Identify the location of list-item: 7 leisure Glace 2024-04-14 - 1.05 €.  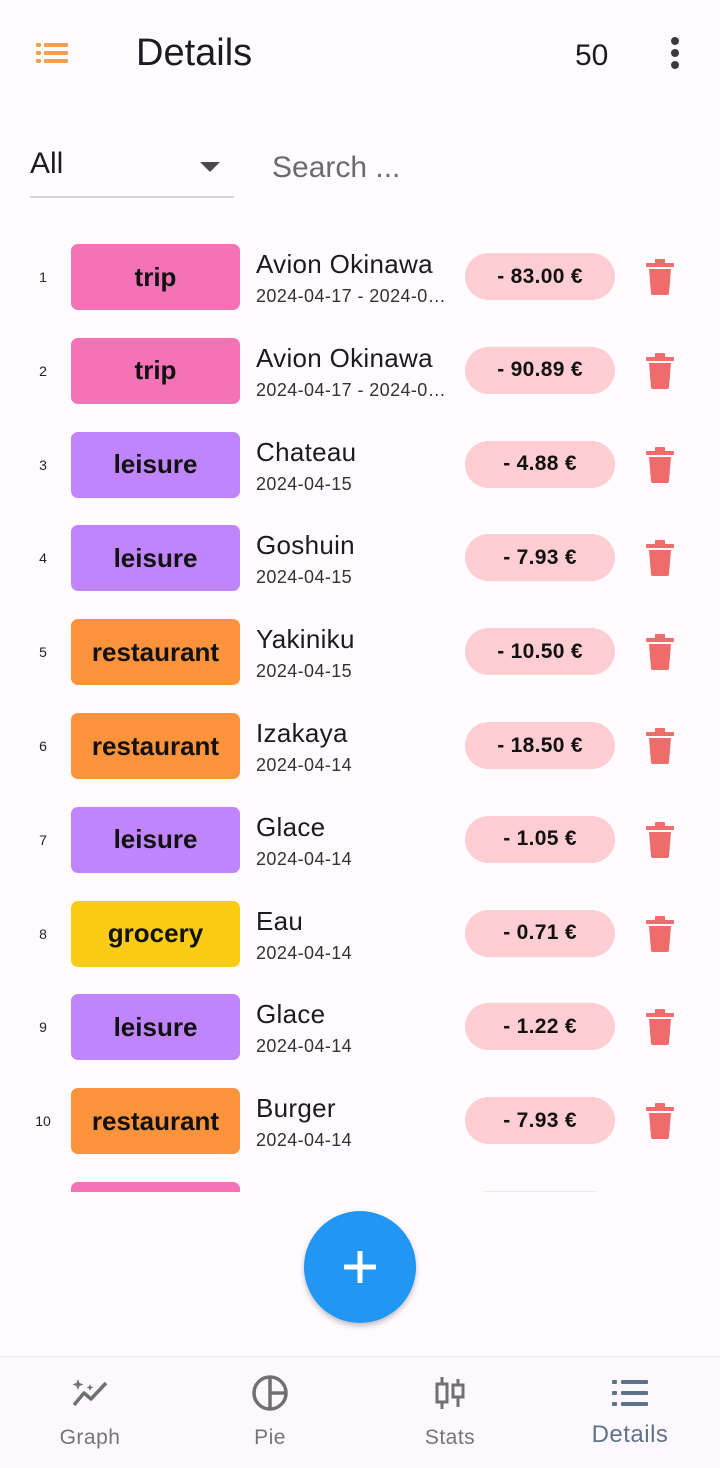
(360, 840).